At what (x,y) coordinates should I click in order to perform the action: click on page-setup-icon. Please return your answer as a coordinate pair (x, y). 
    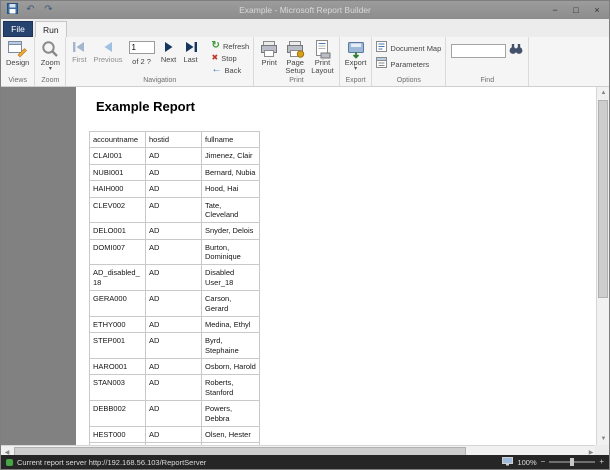
    Looking at the image, I should click on (295, 48).